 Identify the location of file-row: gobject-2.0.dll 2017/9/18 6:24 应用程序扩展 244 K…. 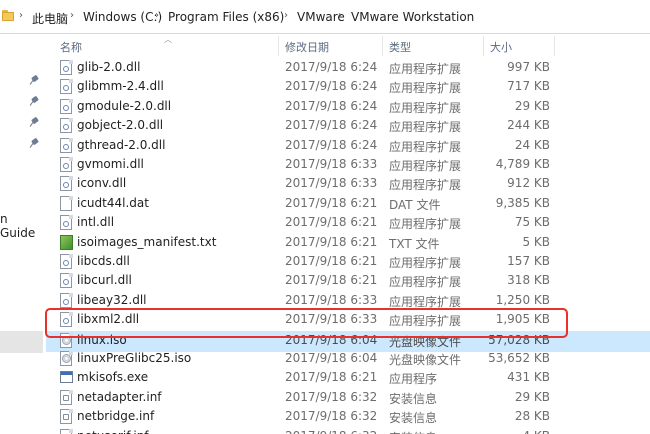
(348, 125).